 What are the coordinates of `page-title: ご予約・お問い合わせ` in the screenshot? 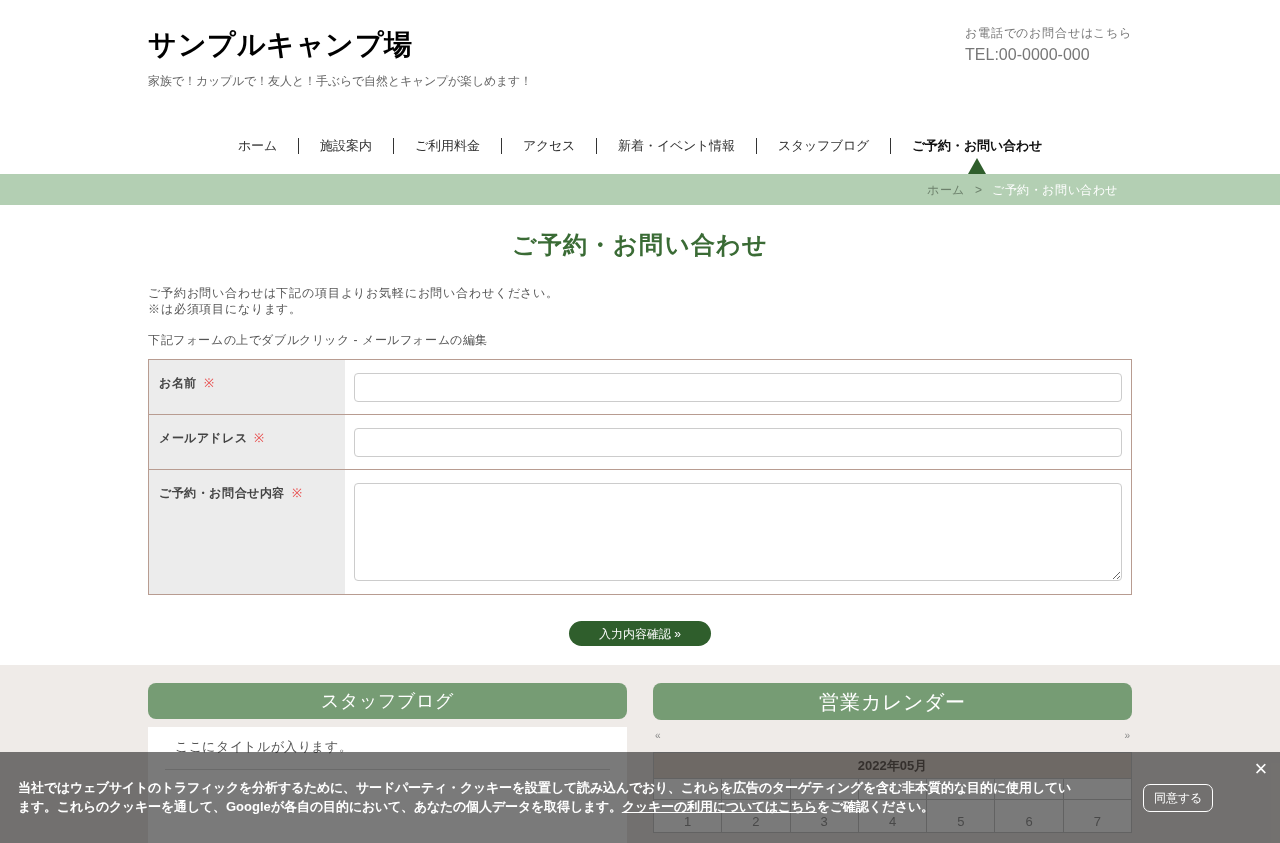 It's located at (640, 245).